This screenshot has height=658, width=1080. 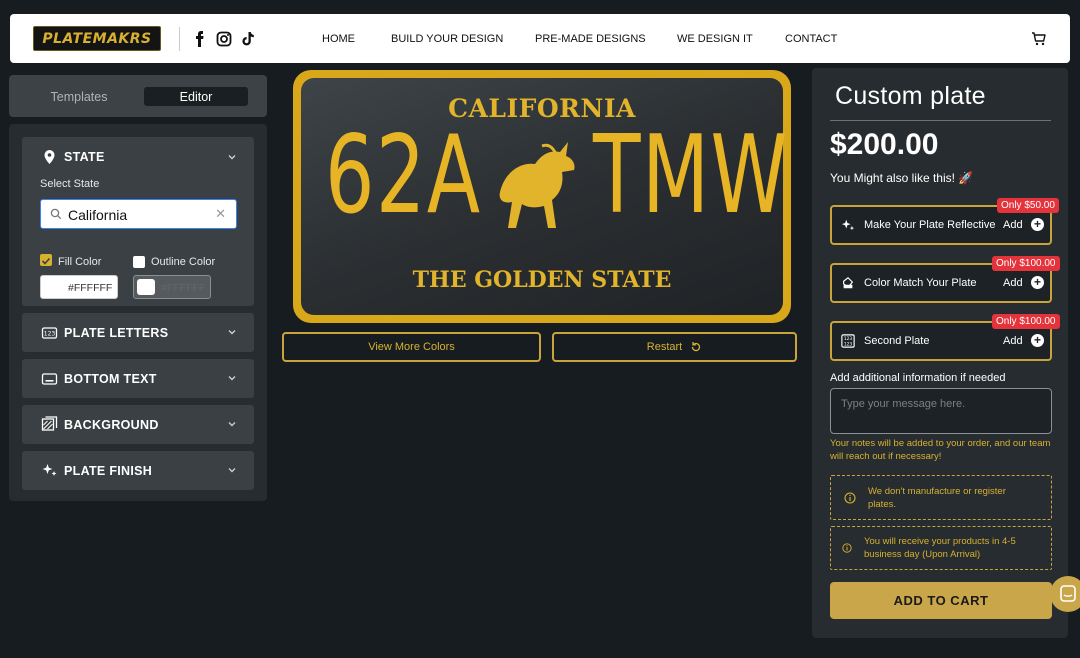 I want to click on outline-color-swatch: #FFFFFF, so click(x=172, y=287).